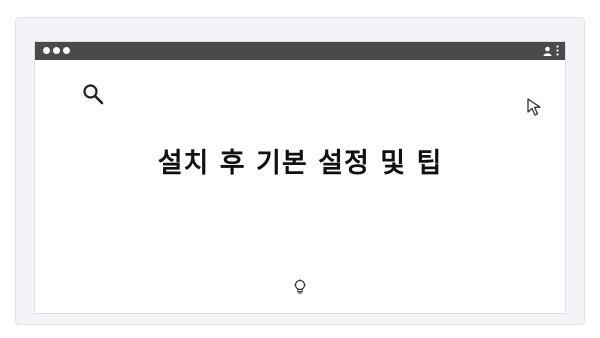  I want to click on minimize-dot, so click(56, 50).